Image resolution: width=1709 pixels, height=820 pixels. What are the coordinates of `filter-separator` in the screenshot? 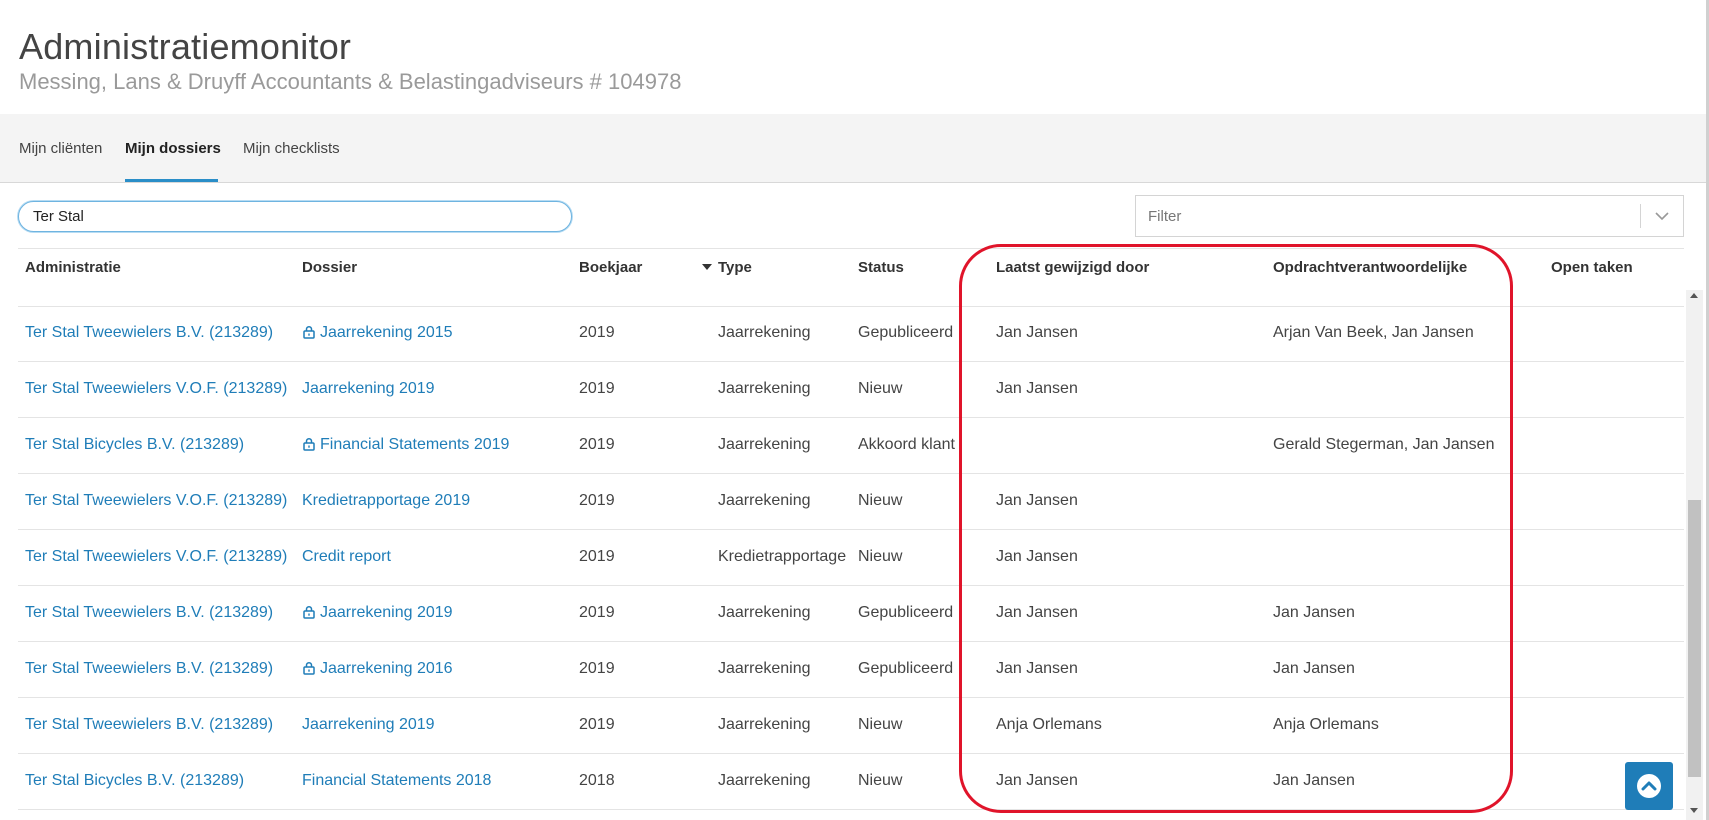 It's located at (1640, 216).